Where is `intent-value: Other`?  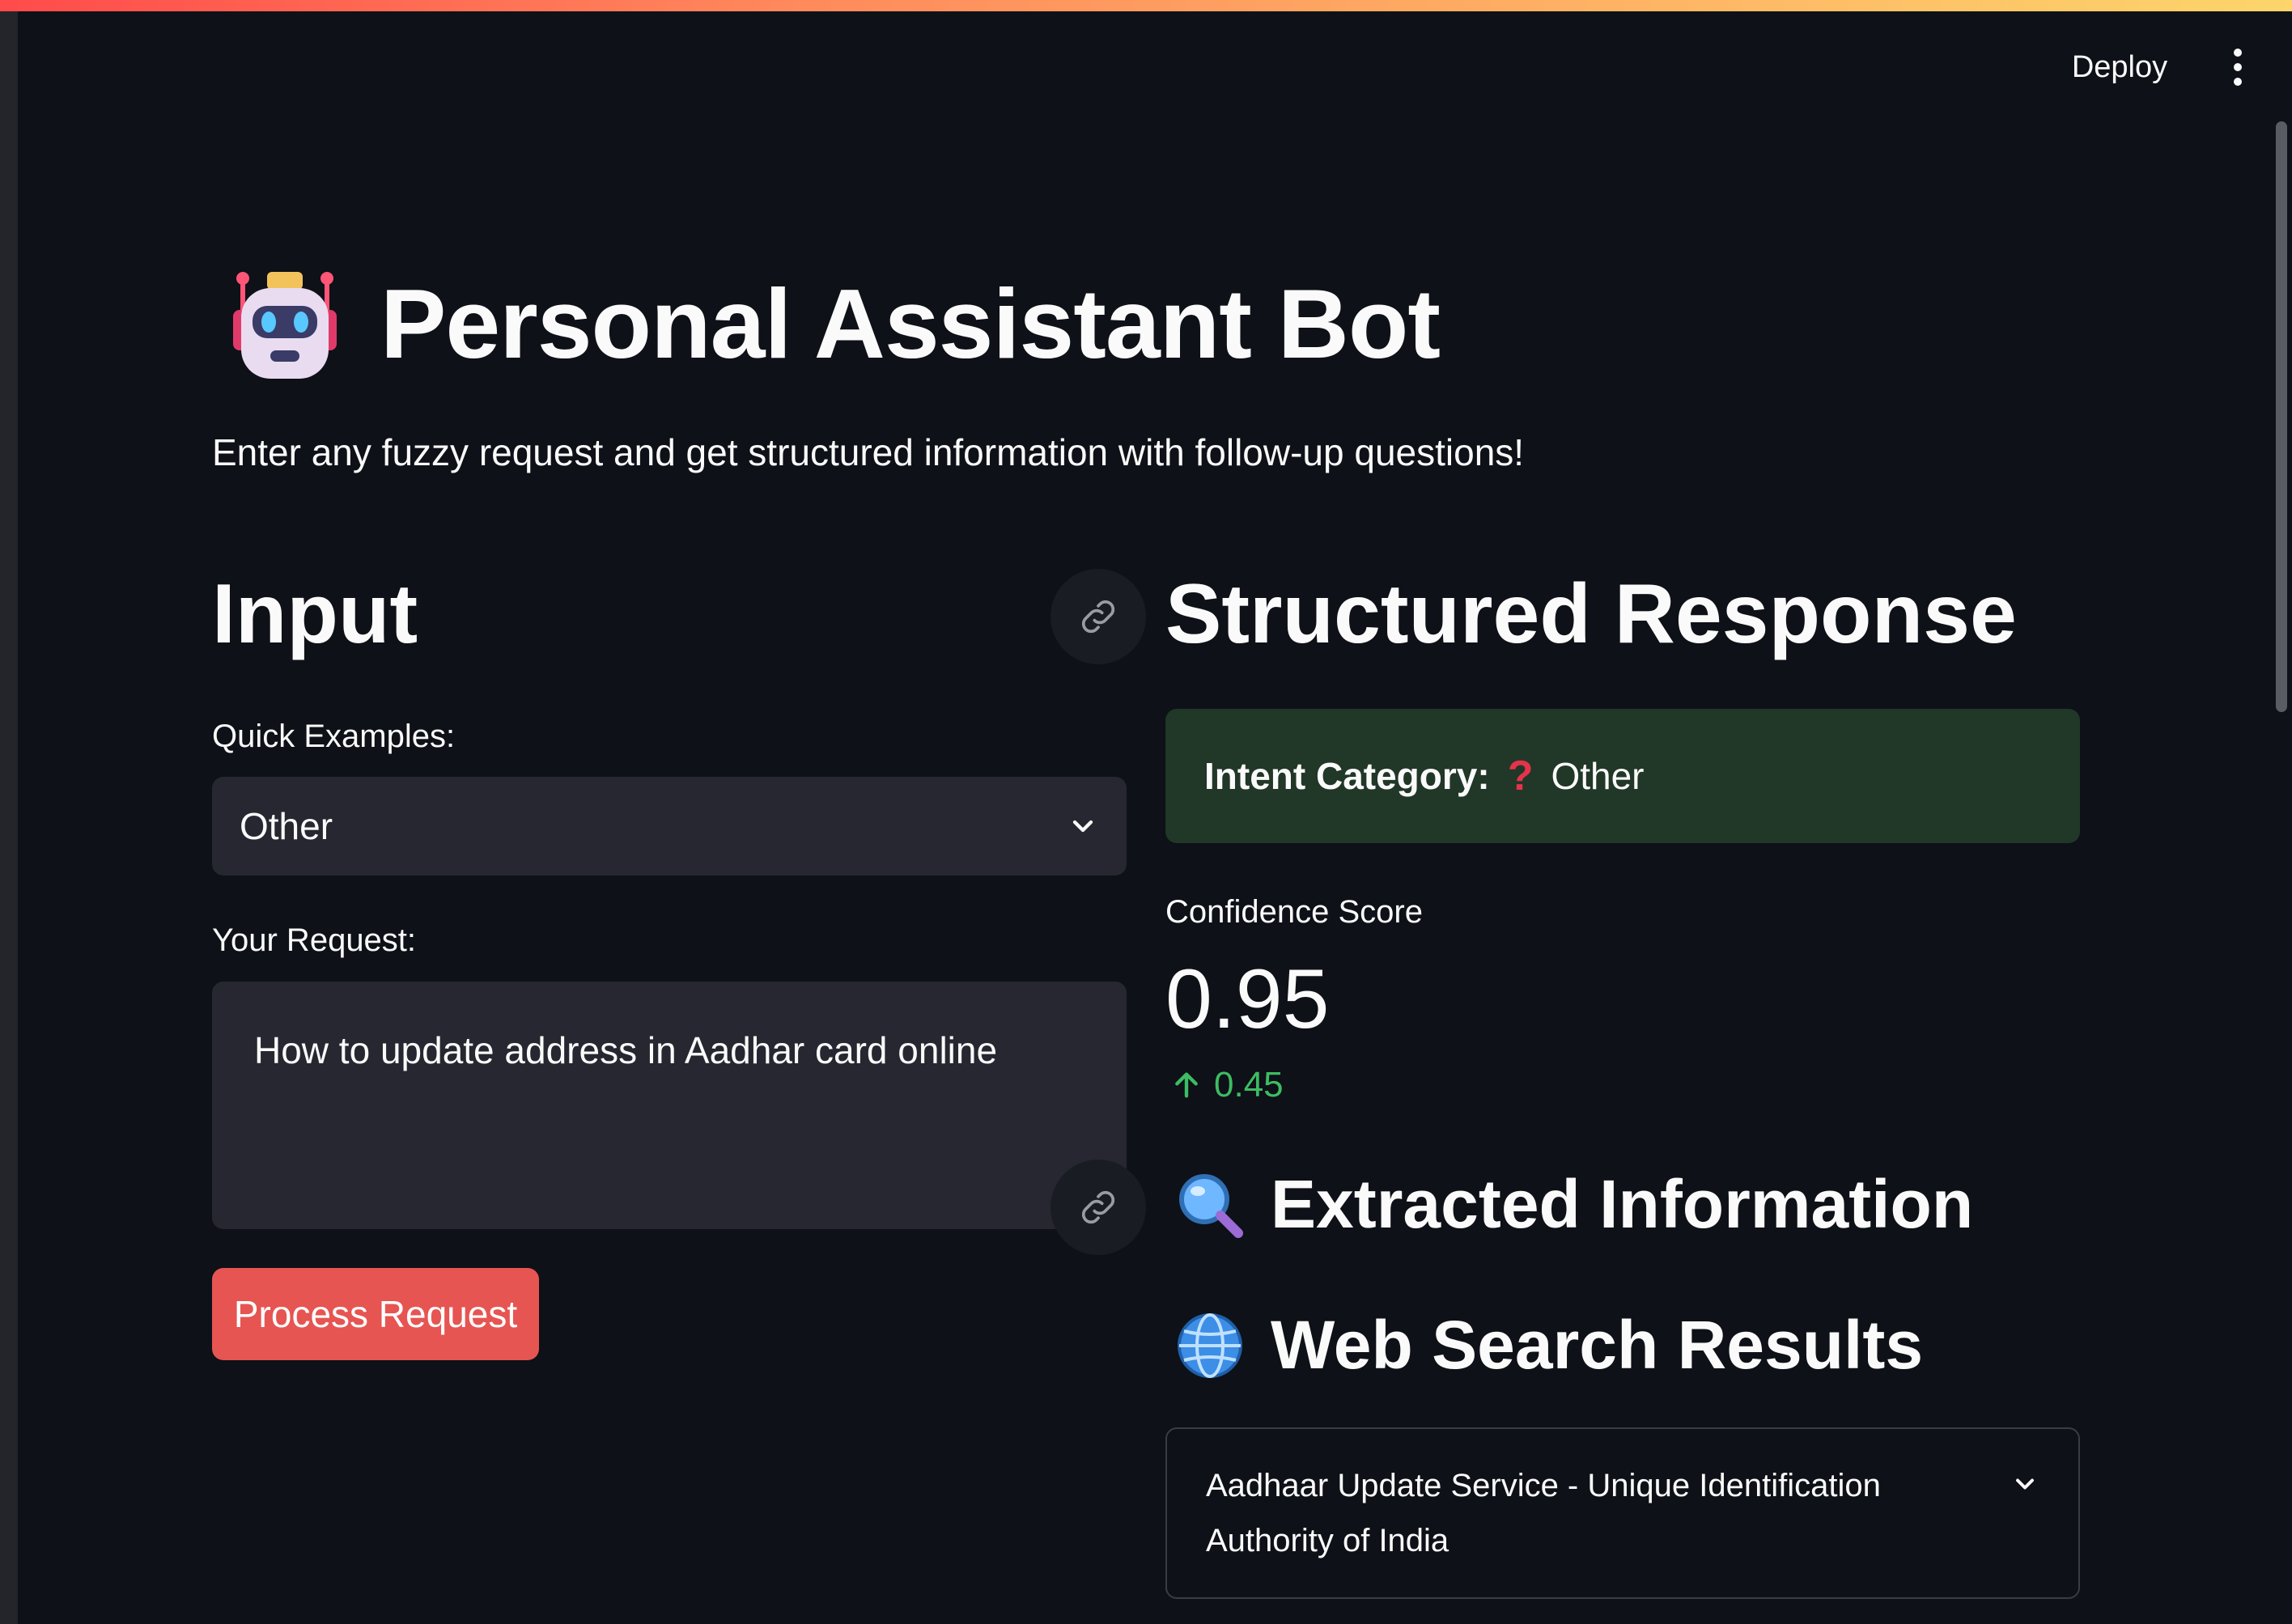
intent-value: Other is located at coordinates (1598, 776).